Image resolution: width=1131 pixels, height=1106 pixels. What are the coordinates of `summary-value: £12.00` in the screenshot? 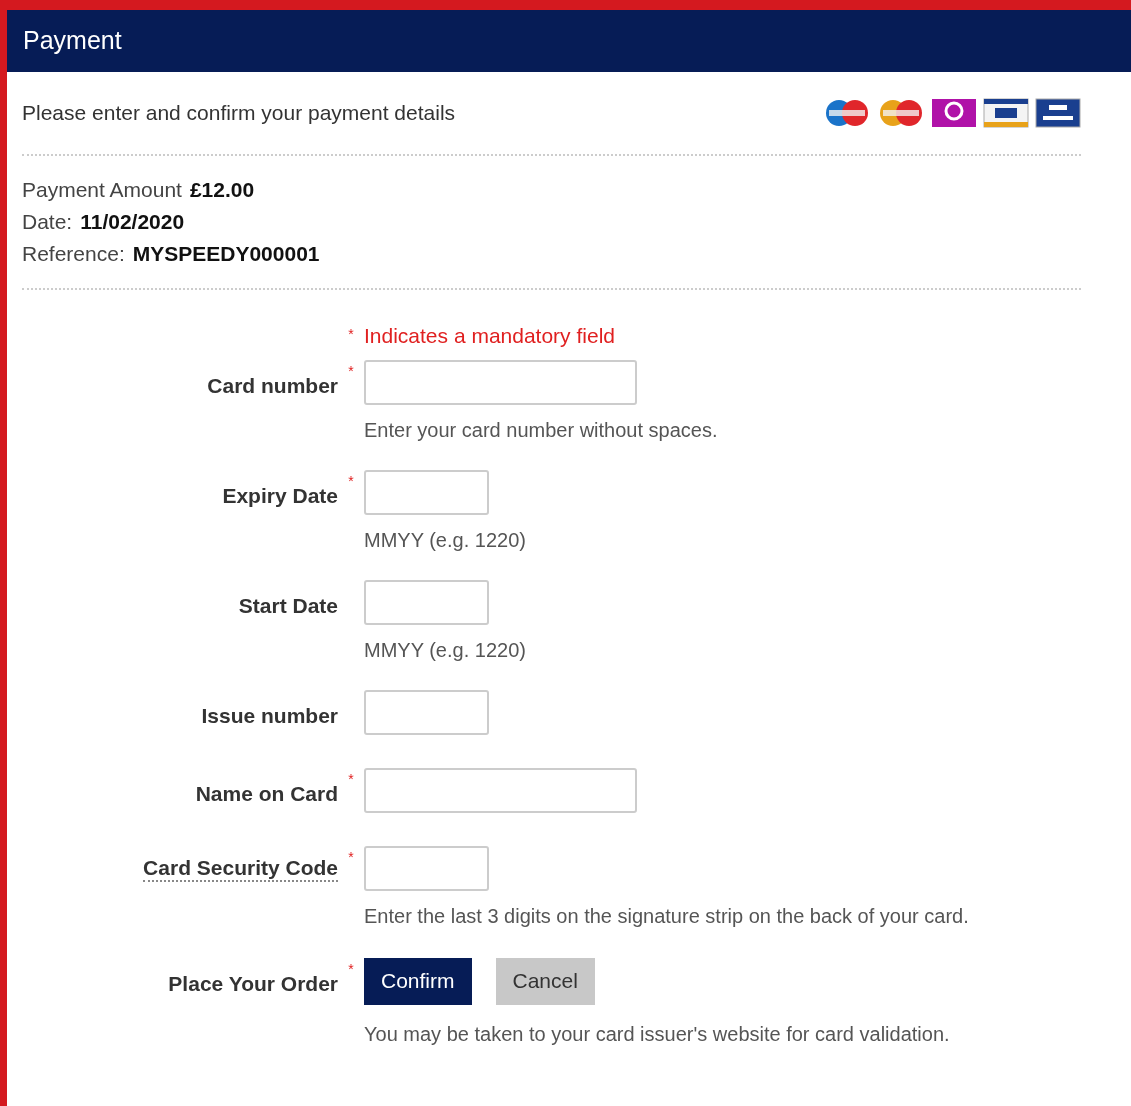 It's located at (222, 190).